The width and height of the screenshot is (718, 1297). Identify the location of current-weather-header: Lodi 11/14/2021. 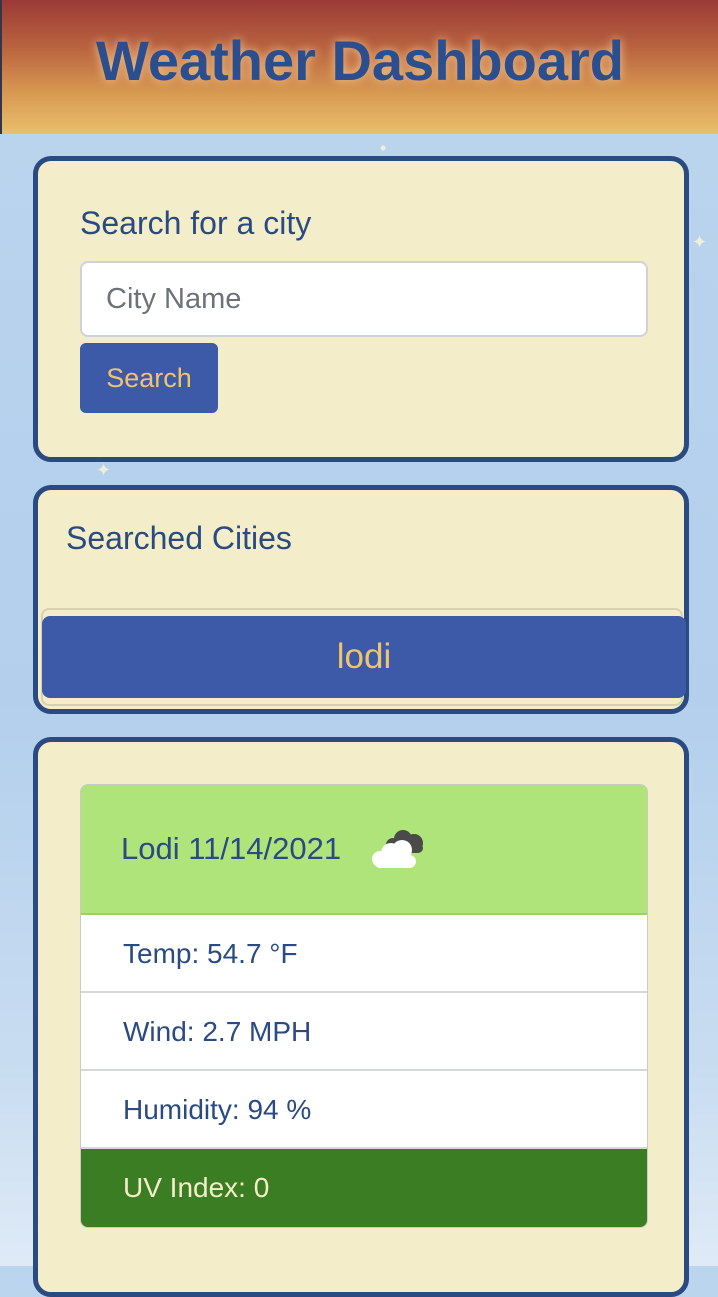
(364, 850).